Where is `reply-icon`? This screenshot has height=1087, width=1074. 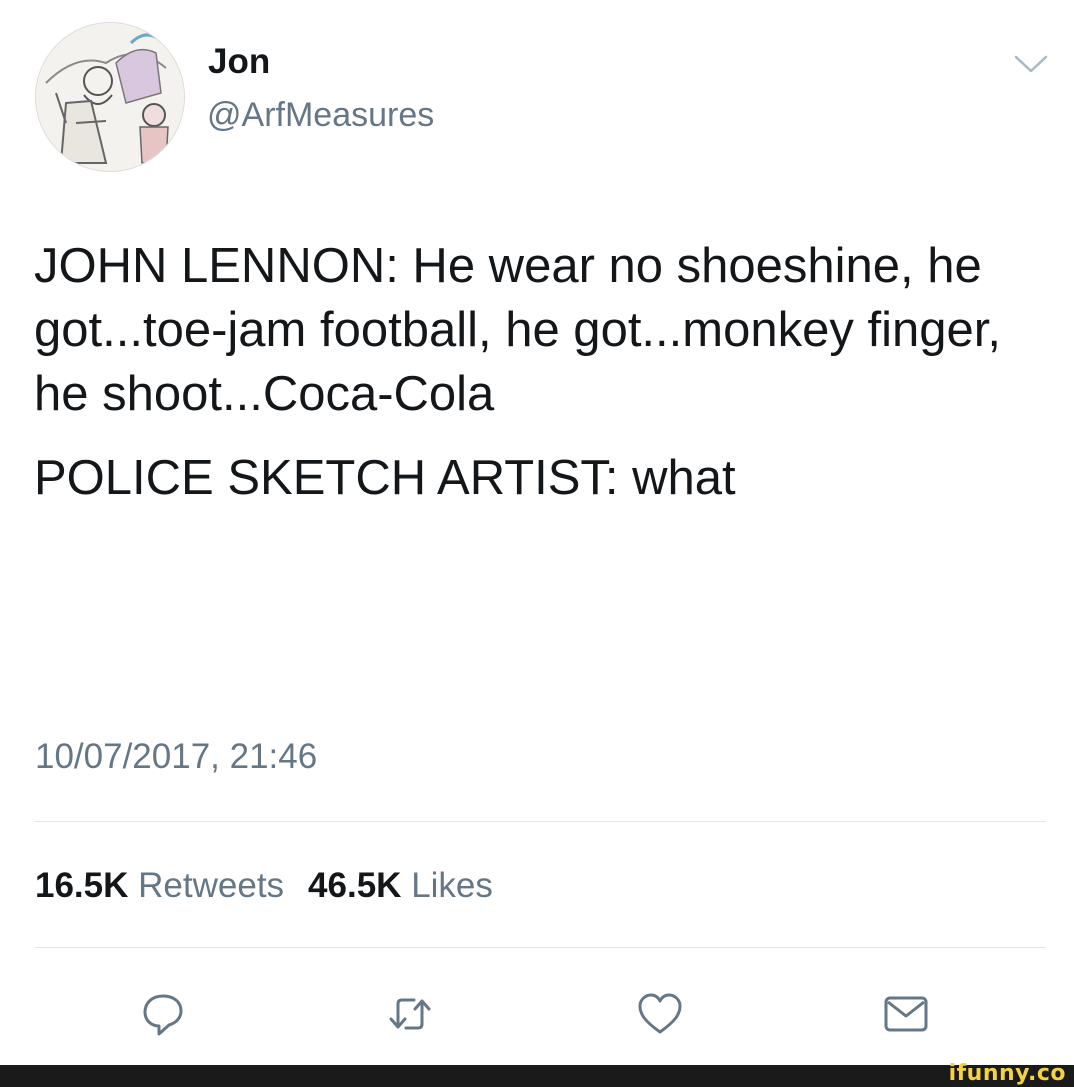 reply-icon is located at coordinates (163, 1014).